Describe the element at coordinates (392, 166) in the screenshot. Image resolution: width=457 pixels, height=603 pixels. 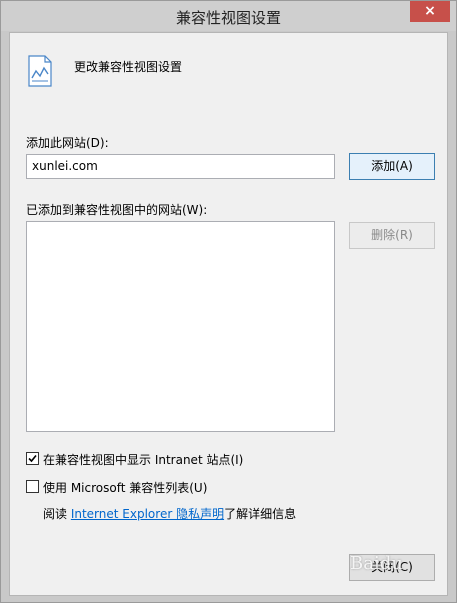
I see `add-button: 添加(A)` at that location.